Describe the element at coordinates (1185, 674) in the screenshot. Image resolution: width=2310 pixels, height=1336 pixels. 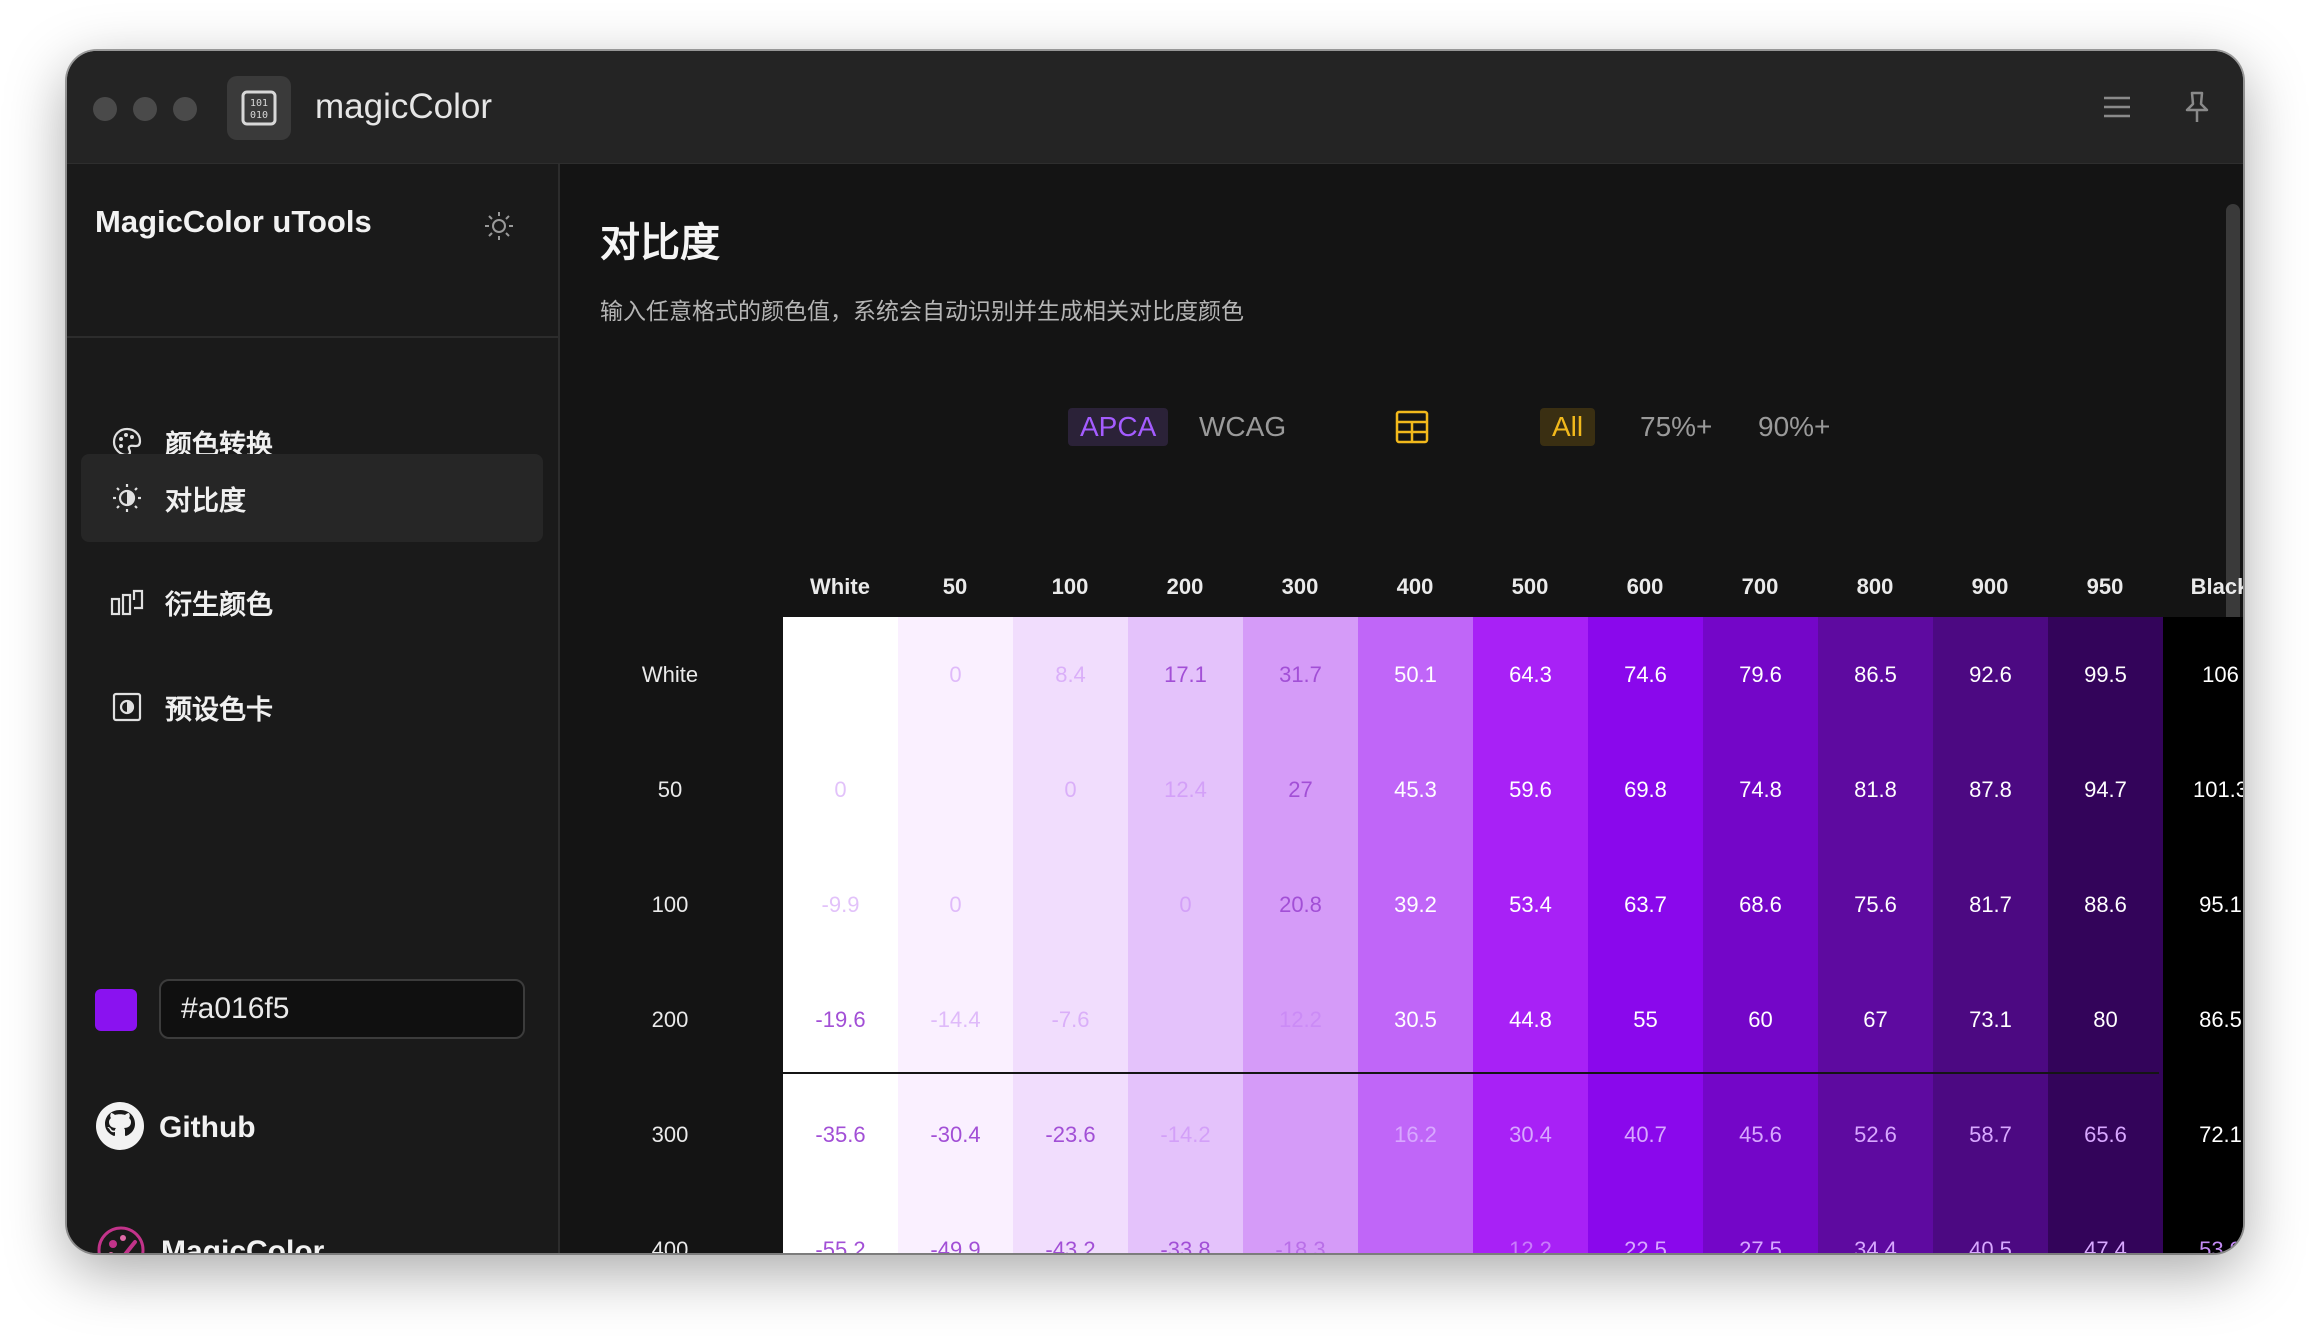
I see `contrast-cell: 17.1` at that location.